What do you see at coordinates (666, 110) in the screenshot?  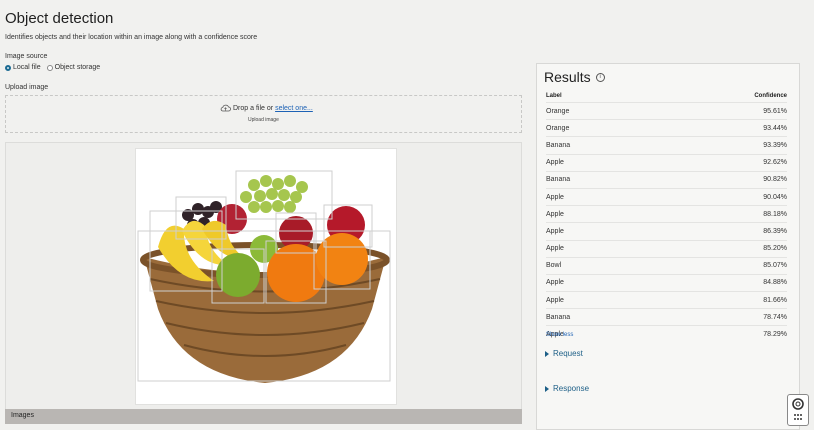 I see `result-row: Orange 95.61%` at bounding box center [666, 110].